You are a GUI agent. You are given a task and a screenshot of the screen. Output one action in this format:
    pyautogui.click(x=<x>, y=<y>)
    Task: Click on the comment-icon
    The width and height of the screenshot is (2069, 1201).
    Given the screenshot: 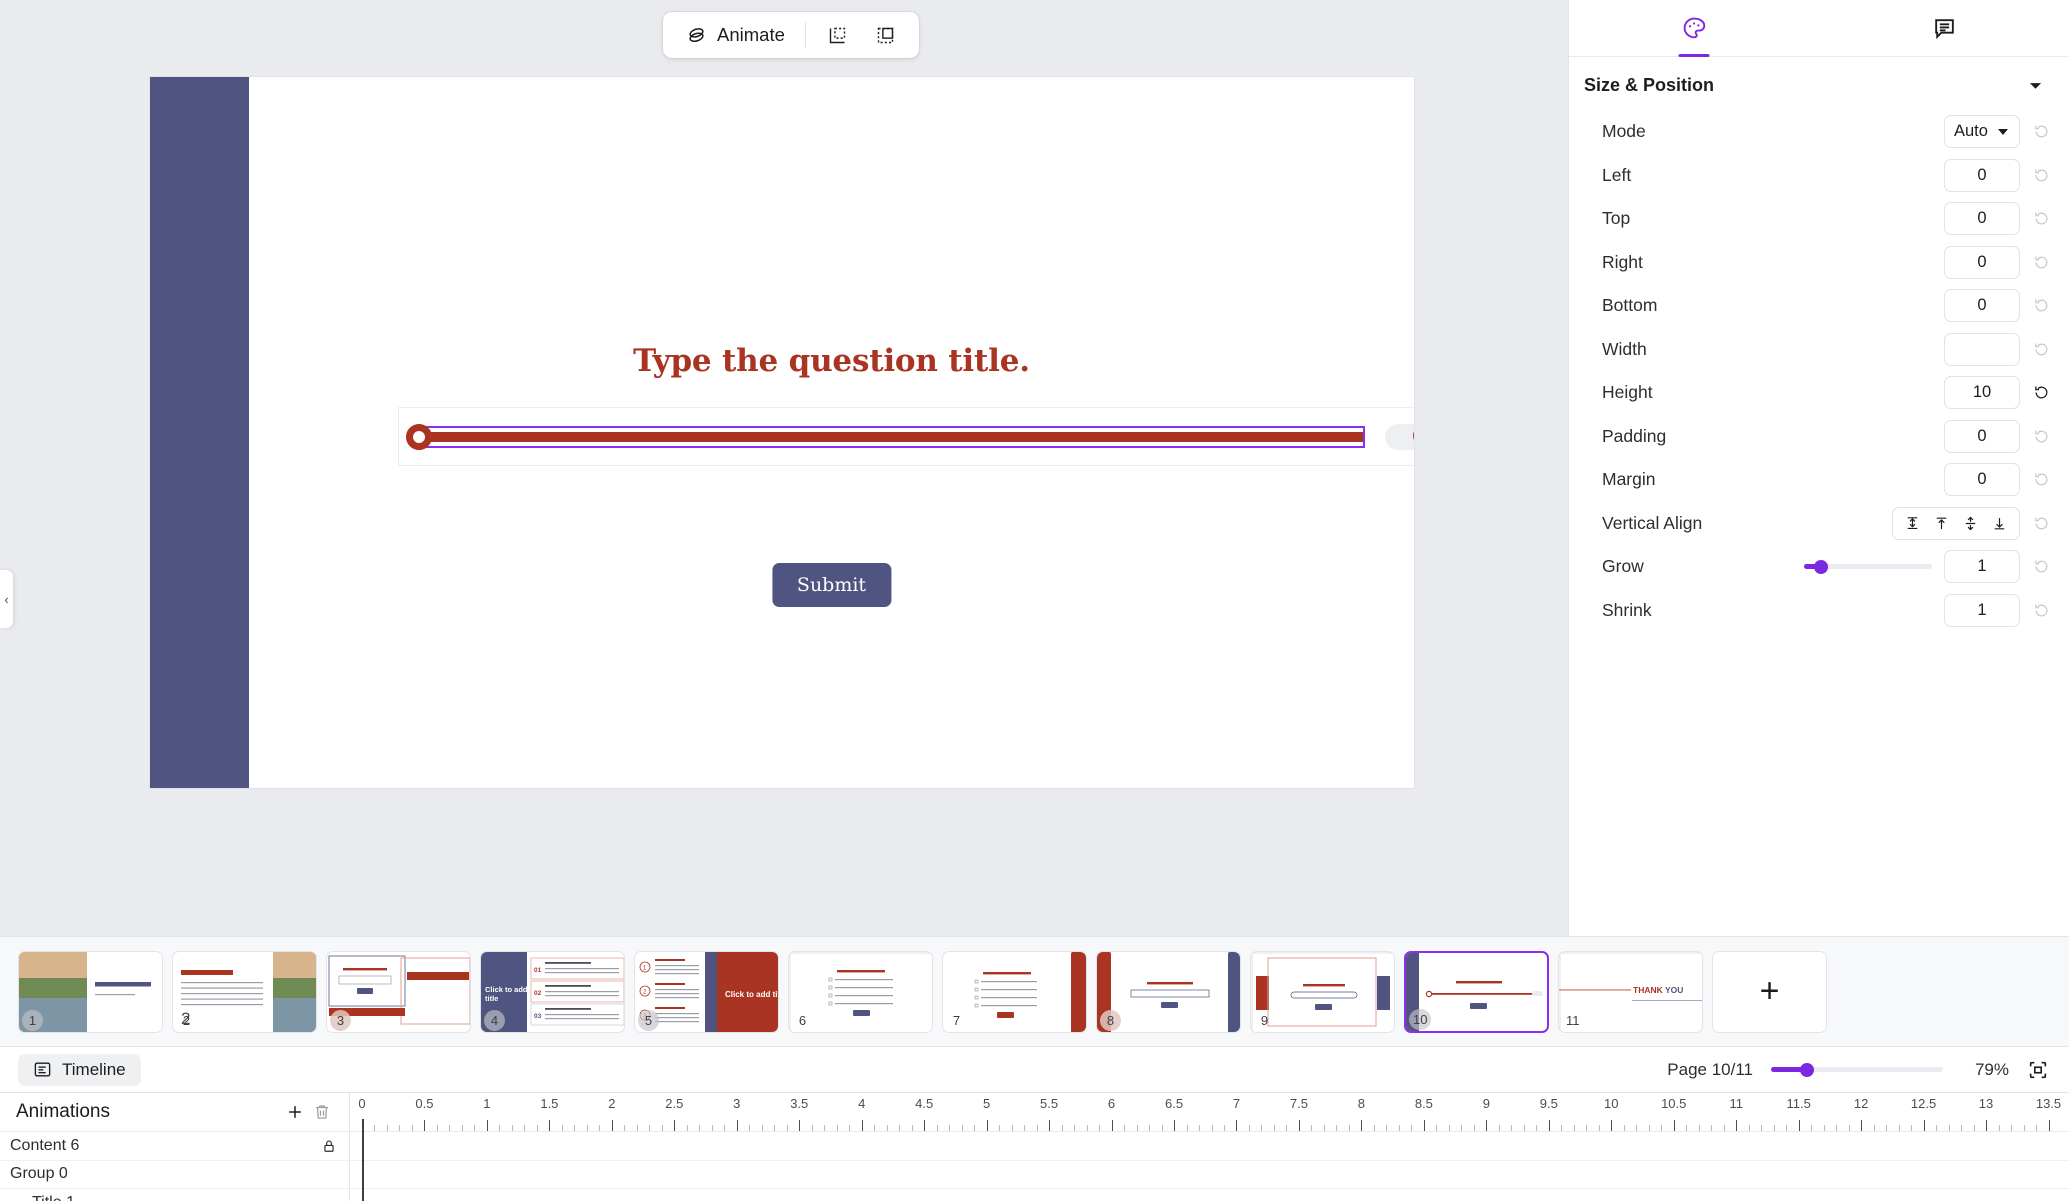 What is the action you would take?
    pyautogui.click(x=1944, y=28)
    